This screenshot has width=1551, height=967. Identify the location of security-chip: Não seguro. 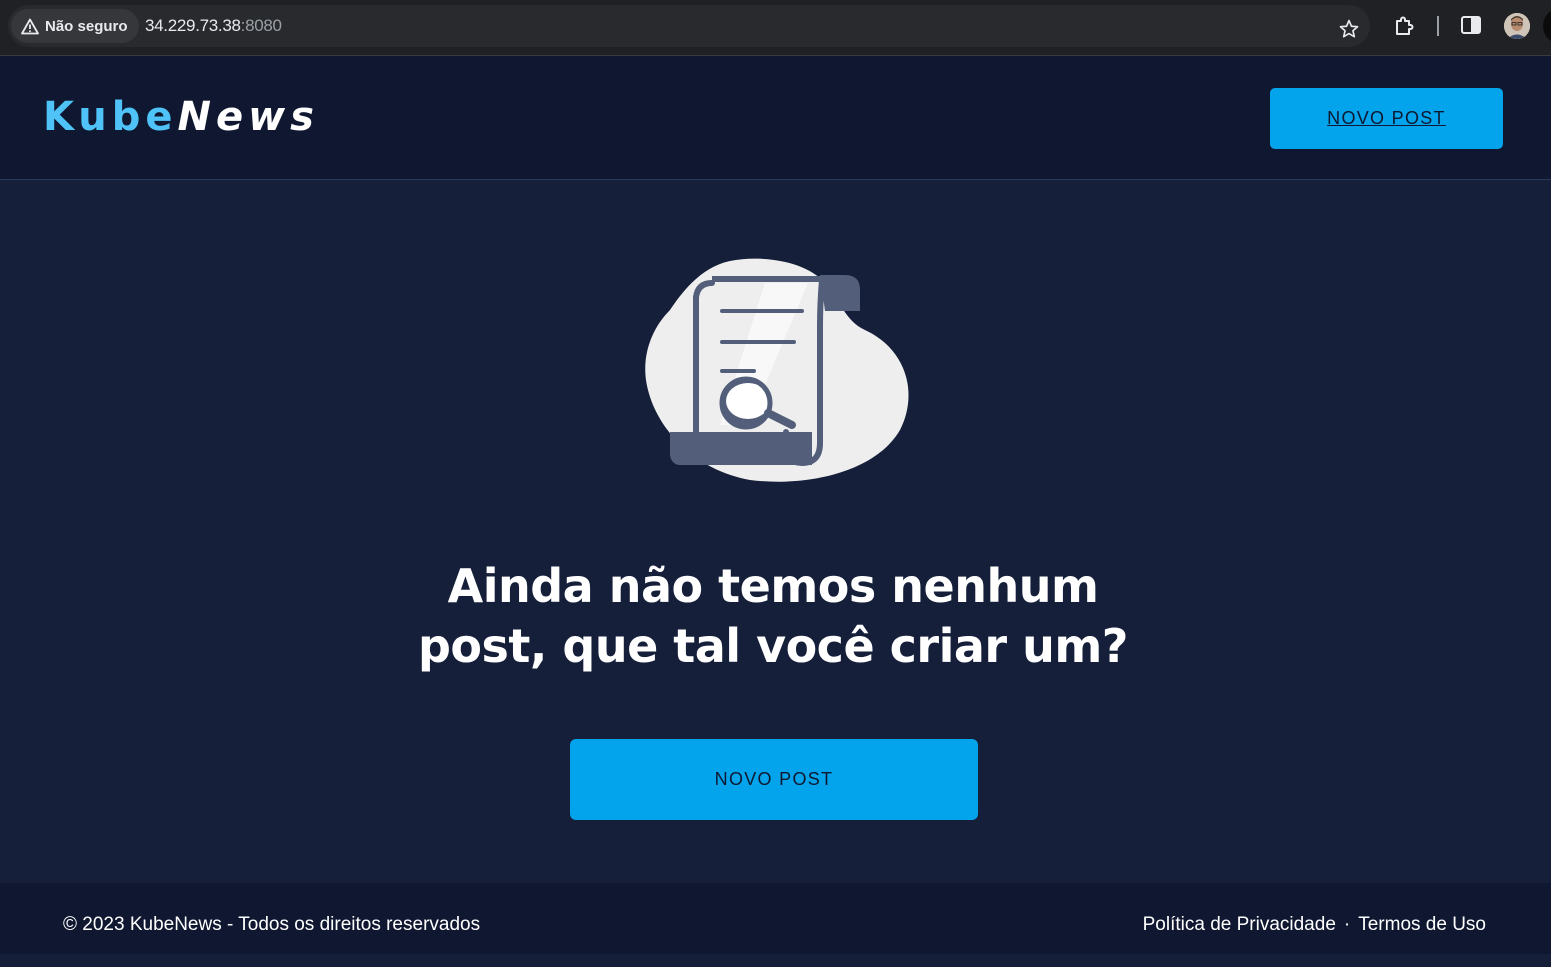
(75, 26).